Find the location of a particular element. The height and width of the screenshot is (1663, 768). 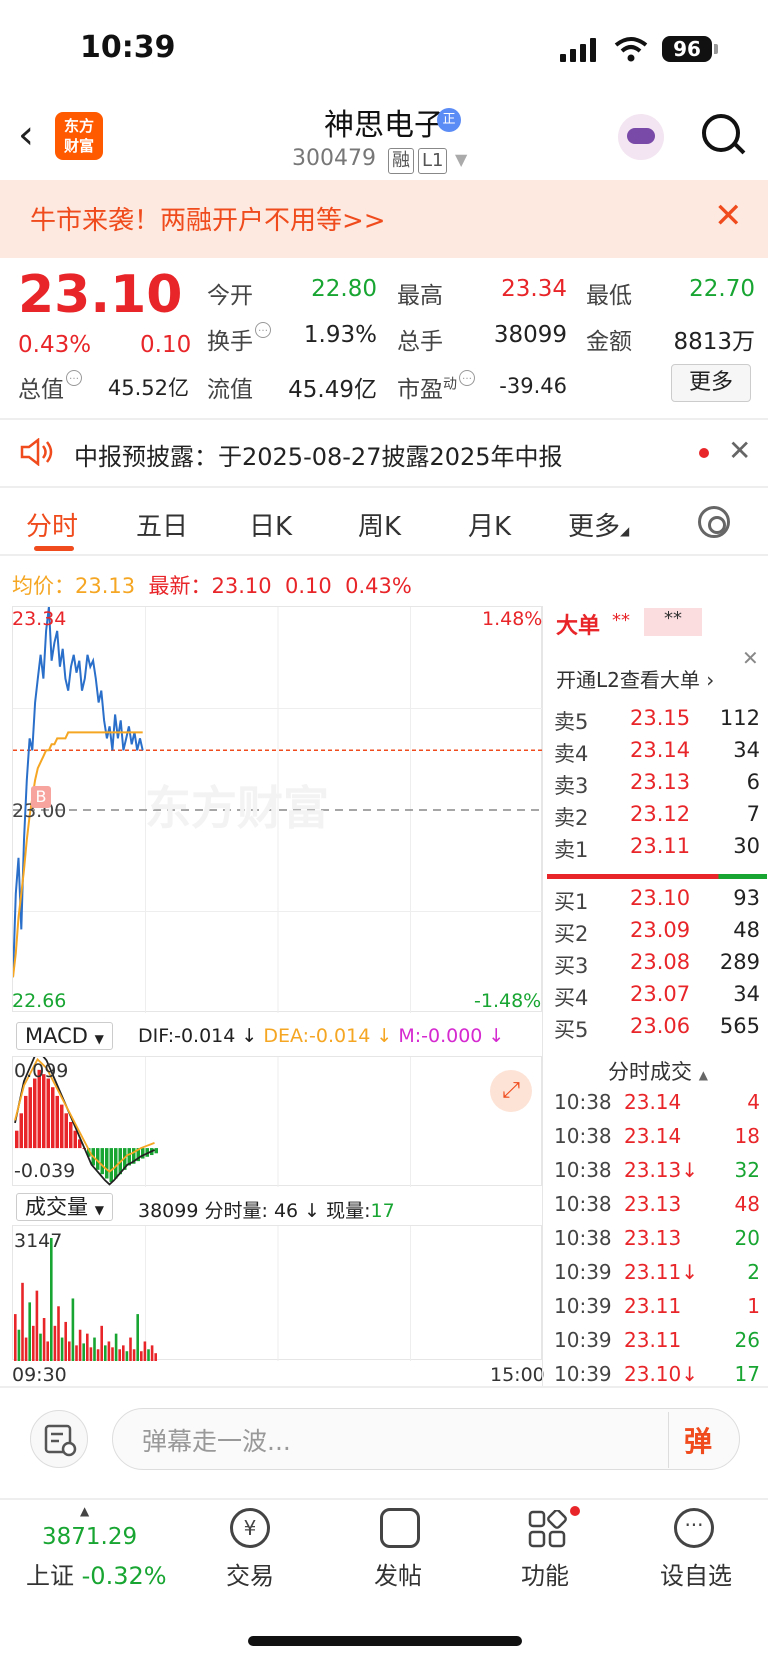

apps-icon is located at coordinates (548, 1531).